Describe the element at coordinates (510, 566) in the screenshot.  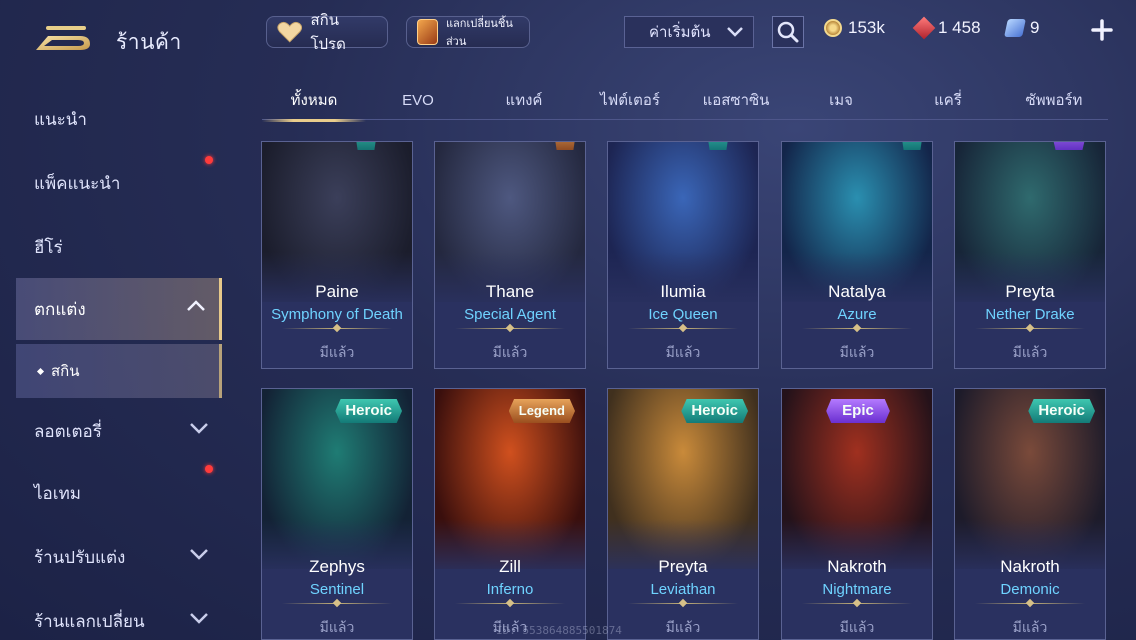
I see `hero-name: Zill` at that location.